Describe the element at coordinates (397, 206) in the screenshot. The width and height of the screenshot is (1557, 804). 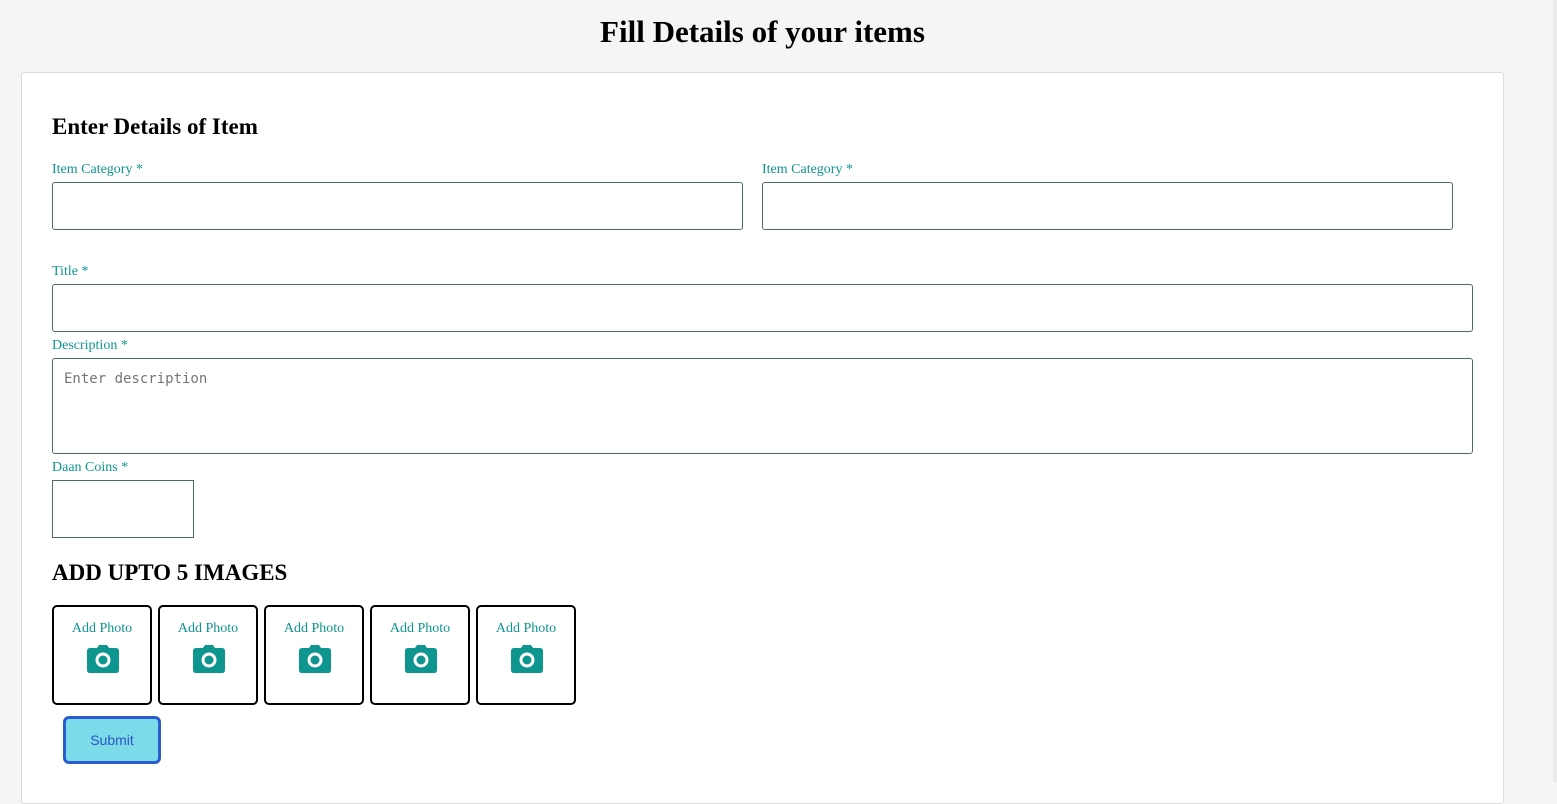
I see `item-category-input` at that location.